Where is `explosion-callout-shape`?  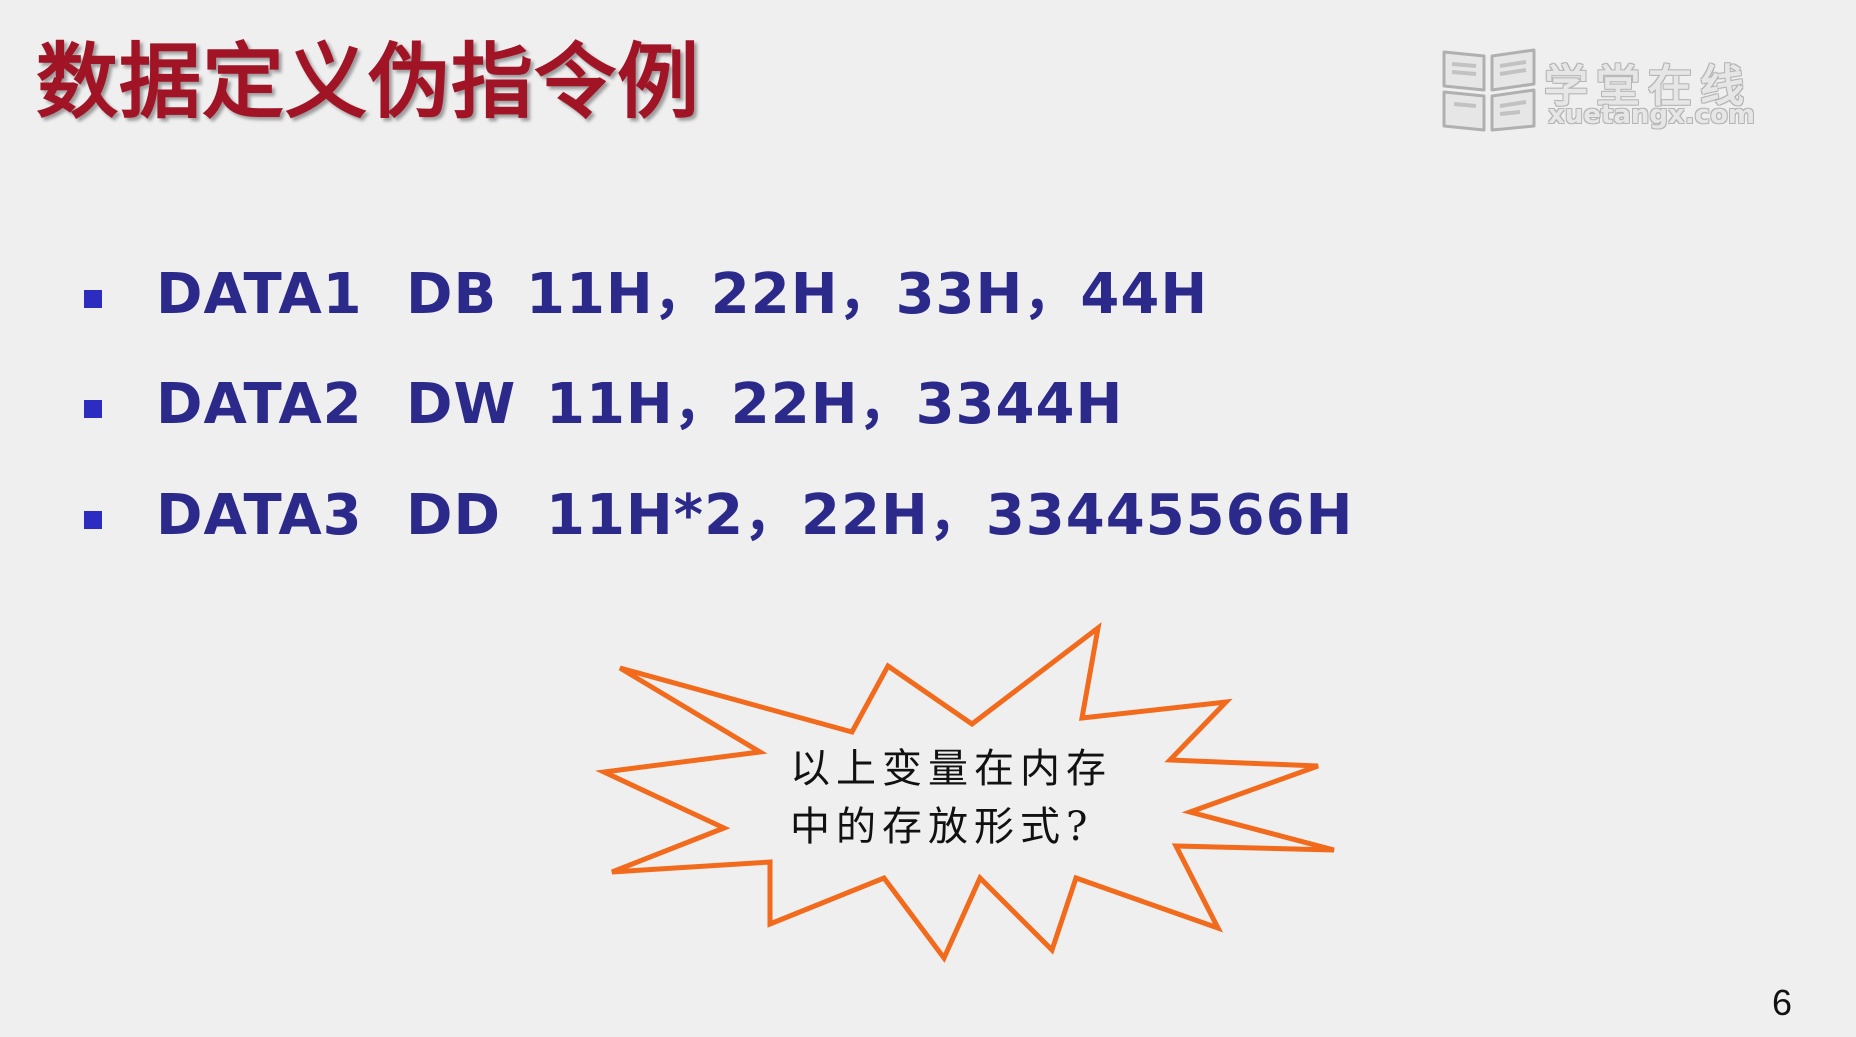 explosion-callout-shape is located at coordinates (965, 792).